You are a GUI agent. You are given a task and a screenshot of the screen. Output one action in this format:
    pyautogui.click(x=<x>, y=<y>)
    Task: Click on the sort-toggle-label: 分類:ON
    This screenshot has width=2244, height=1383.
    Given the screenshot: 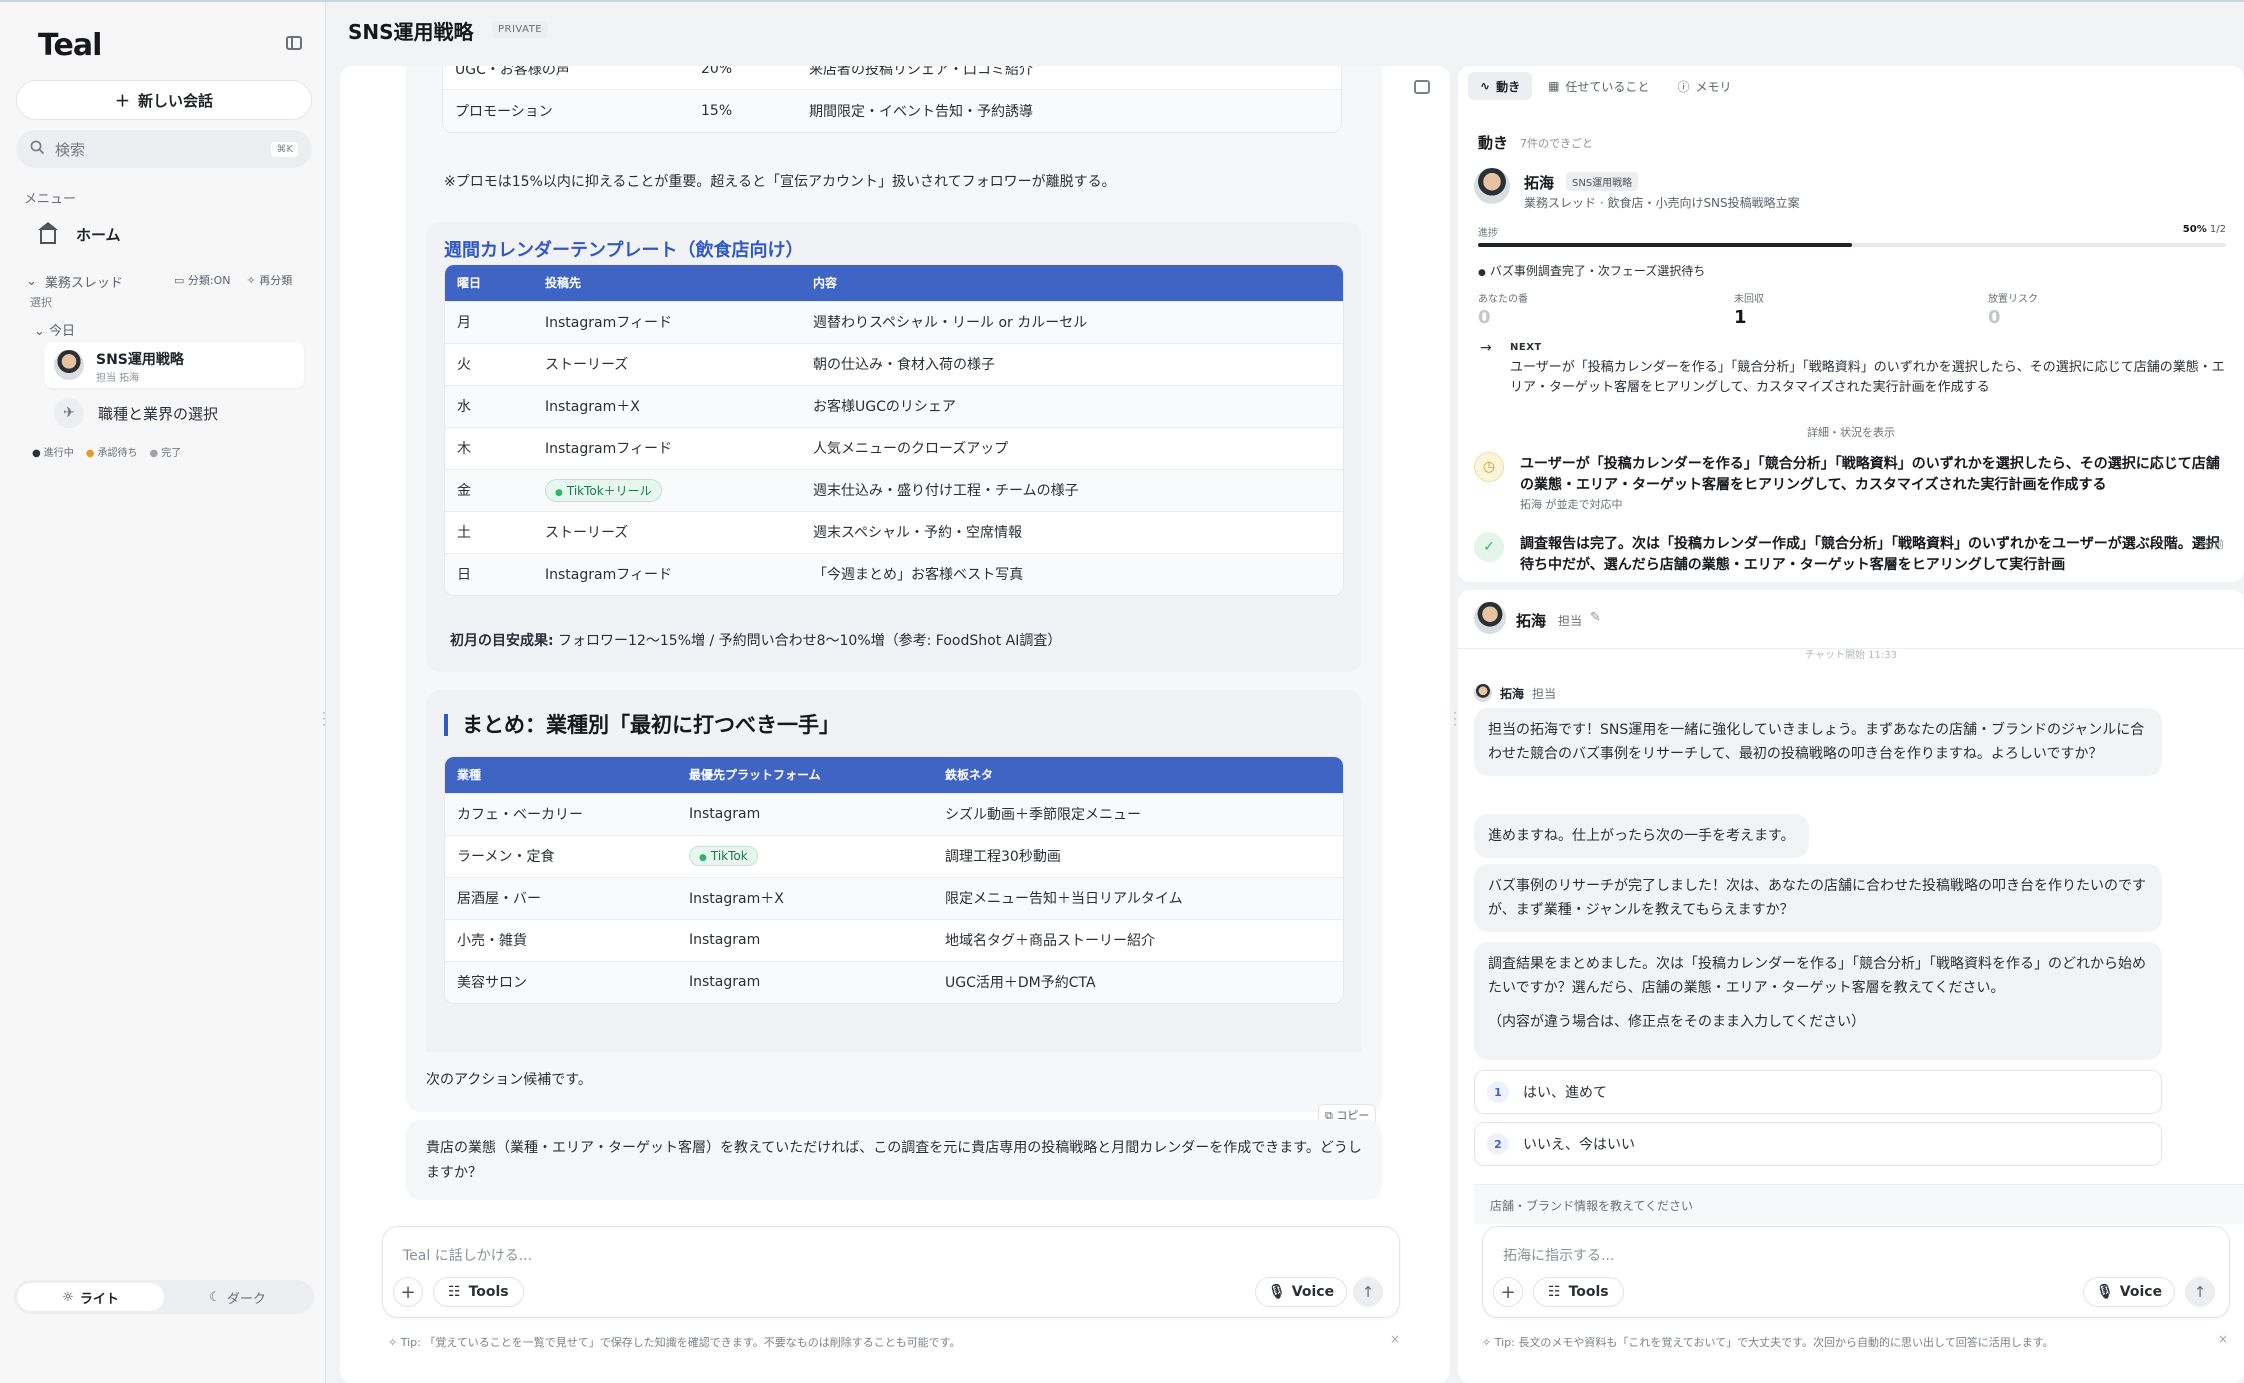 What is the action you would take?
    pyautogui.click(x=209, y=280)
    